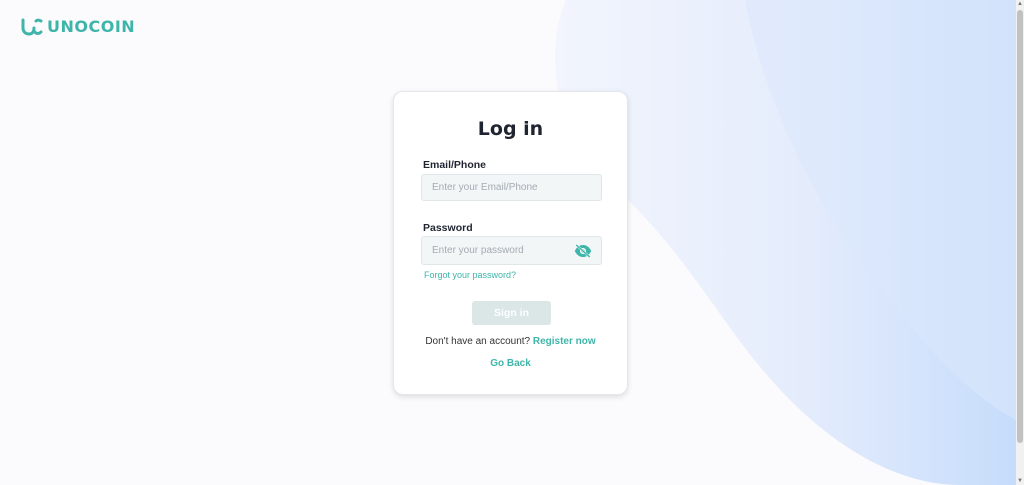 The height and width of the screenshot is (485, 1024). Describe the element at coordinates (1020, 4) in the screenshot. I see `scroll-up-icon: ▲` at that location.